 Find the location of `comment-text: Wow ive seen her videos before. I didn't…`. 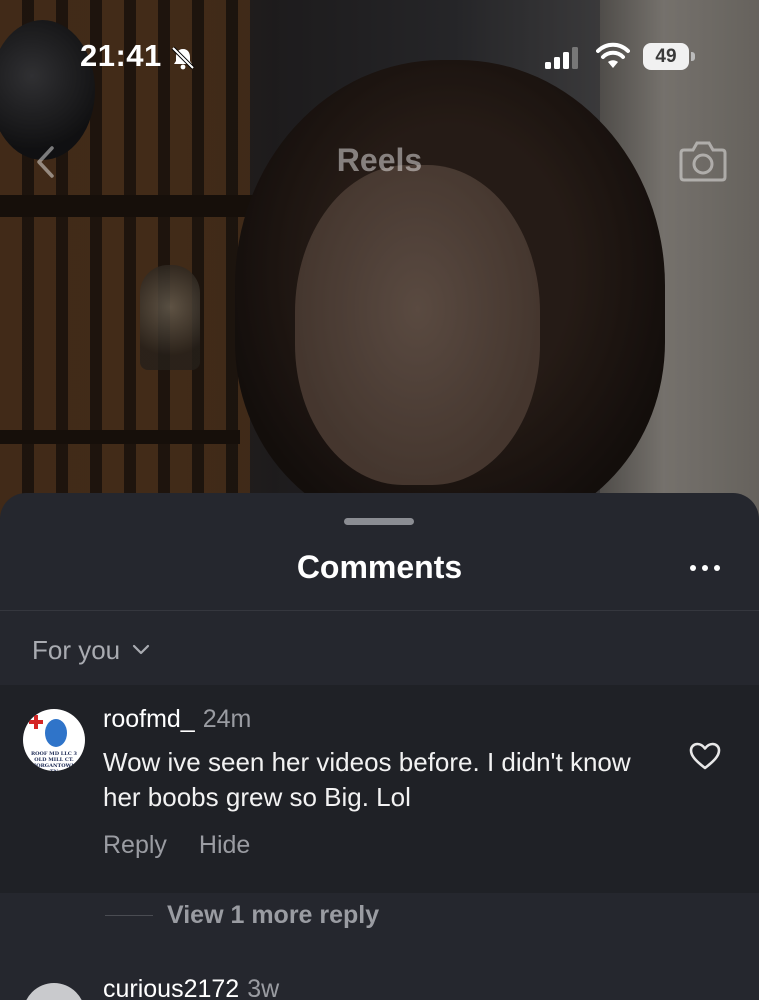

comment-text: Wow ive seen her videos before. I didn't… is located at coordinates (367, 779).